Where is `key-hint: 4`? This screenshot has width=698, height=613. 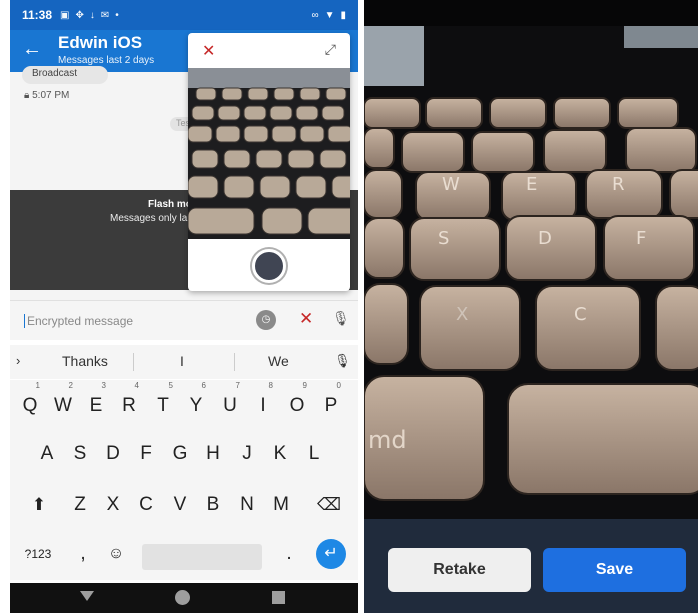
key-hint: 4 is located at coordinates (136, 385).